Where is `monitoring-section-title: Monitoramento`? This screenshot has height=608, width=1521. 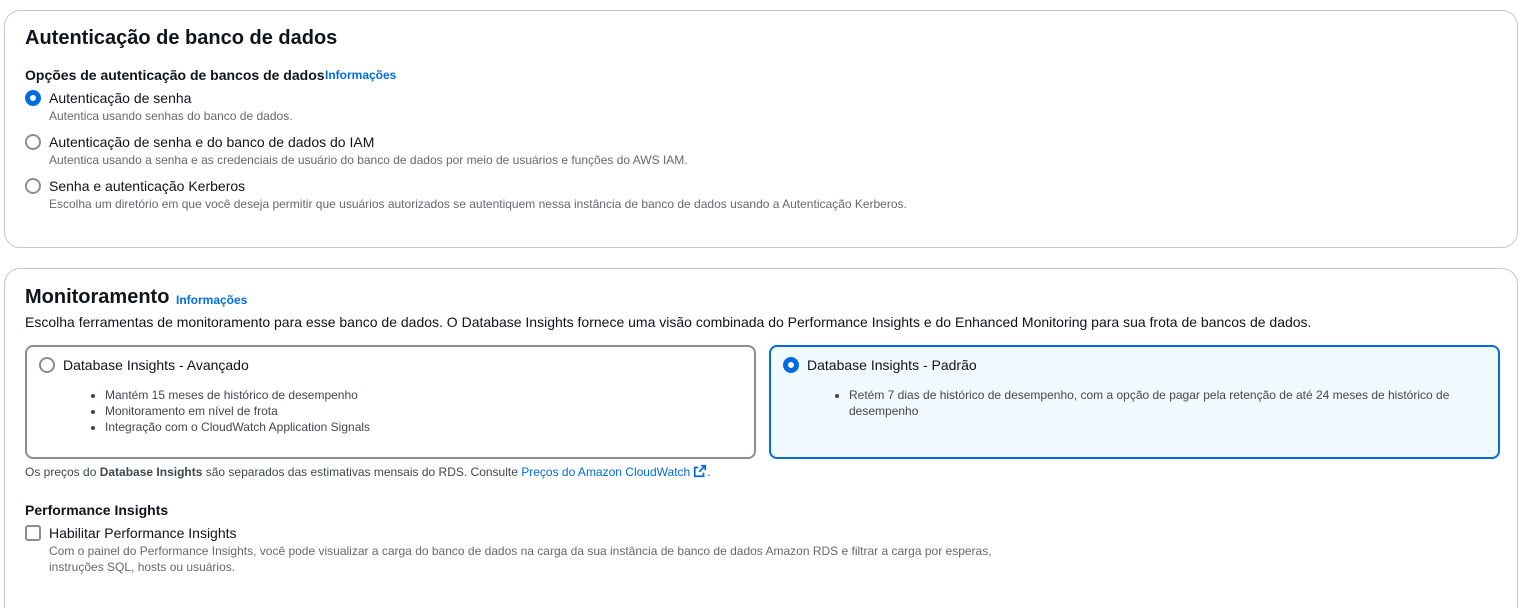 monitoring-section-title: Monitoramento is located at coordinates (97, 297).